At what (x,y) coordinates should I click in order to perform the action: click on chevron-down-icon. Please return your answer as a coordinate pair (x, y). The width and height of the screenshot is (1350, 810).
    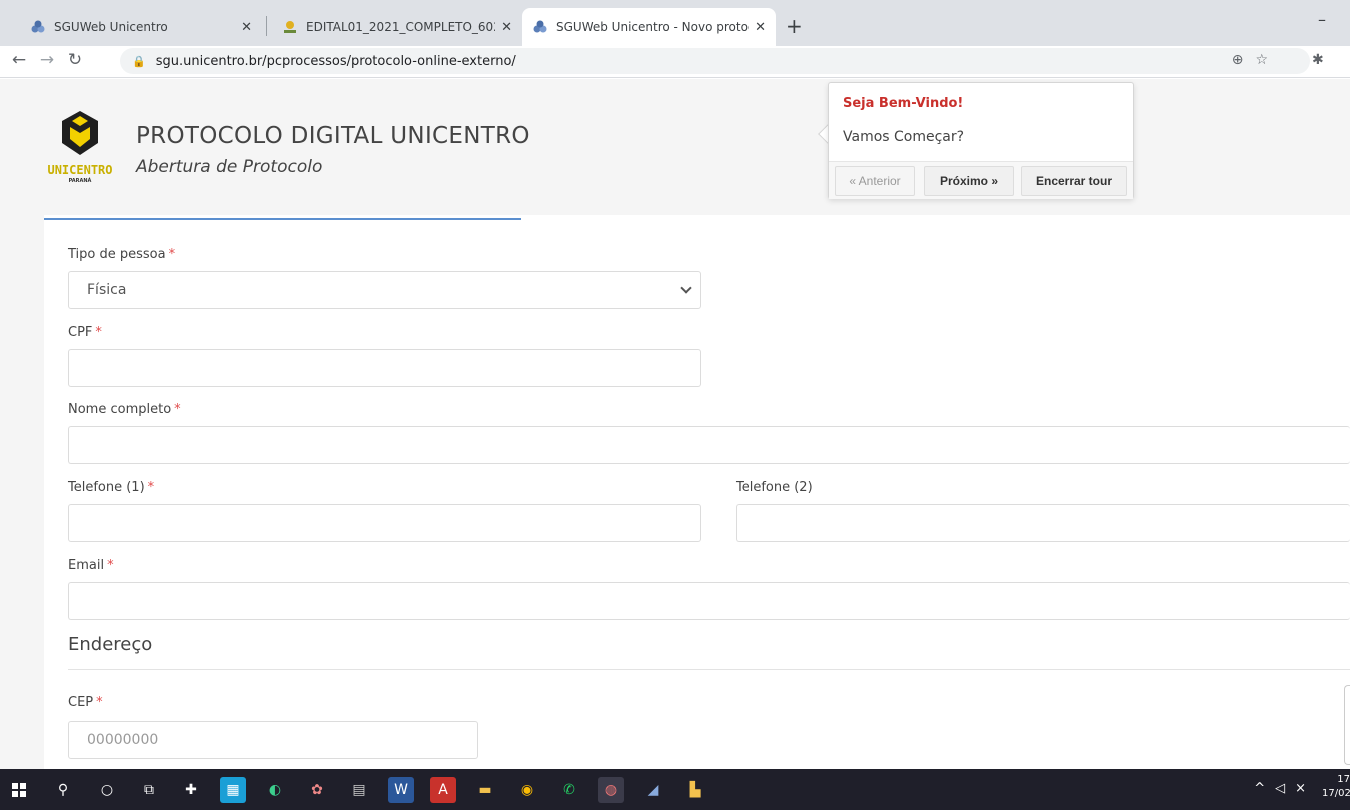
    Looking at the image, I should click on (686, 288).